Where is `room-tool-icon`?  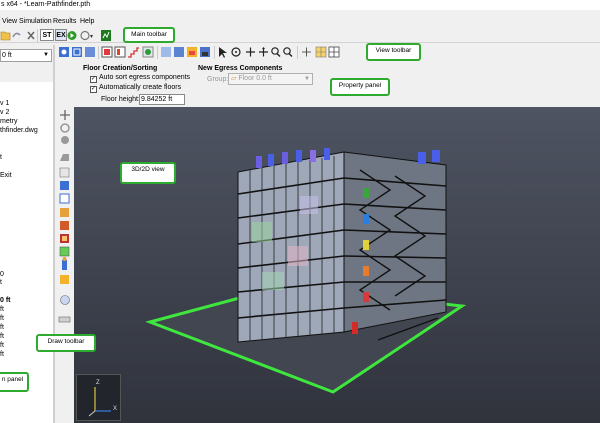
room-tool-icon is located at coordinates (64, 157).